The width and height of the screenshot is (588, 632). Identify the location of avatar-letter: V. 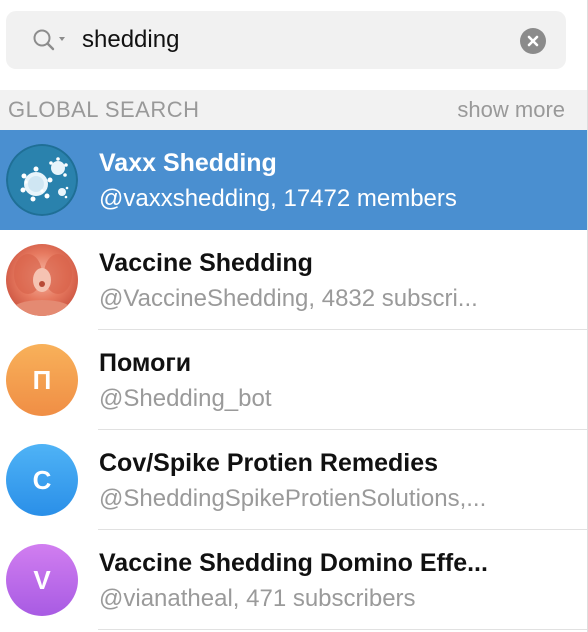
(42, 579).